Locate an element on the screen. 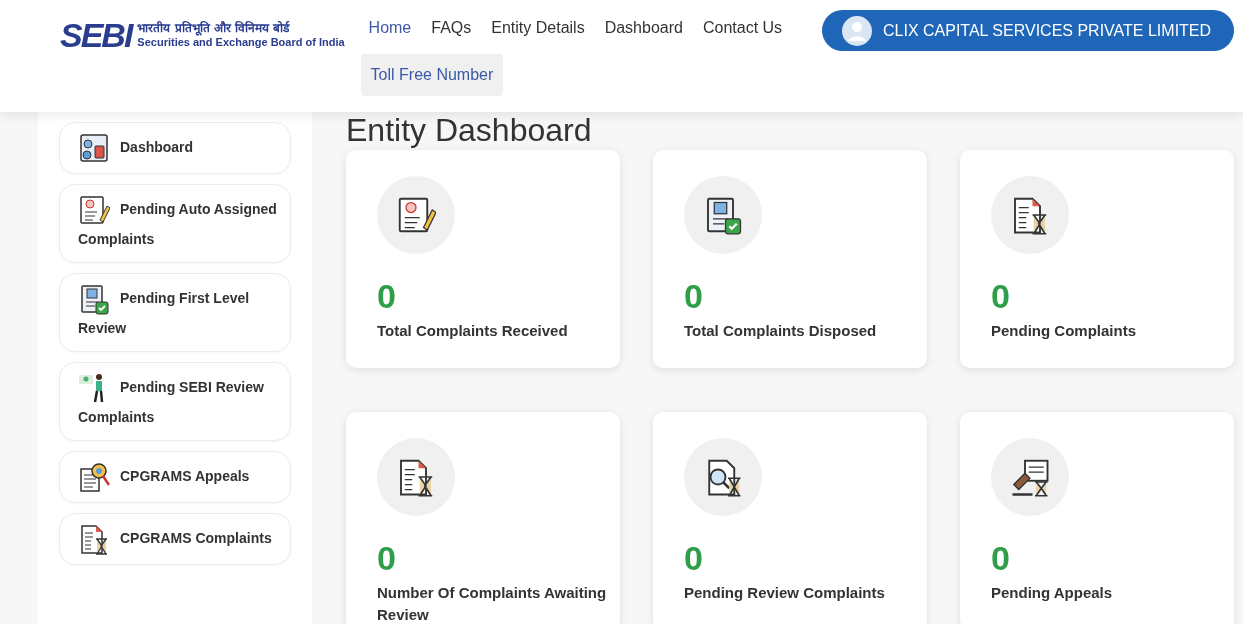  document-hourglass-icon is located at coordinates (94, 539).